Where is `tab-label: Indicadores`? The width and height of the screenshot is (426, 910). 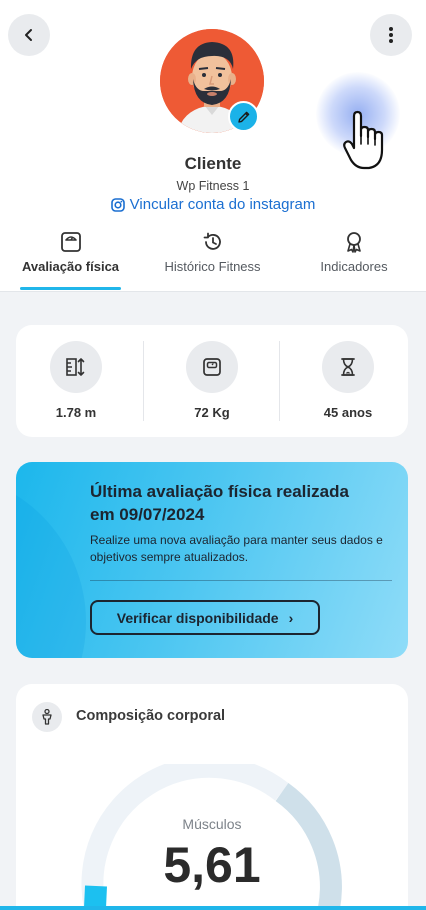 tab-label: Indicadores is located at coordinates (354, 266).